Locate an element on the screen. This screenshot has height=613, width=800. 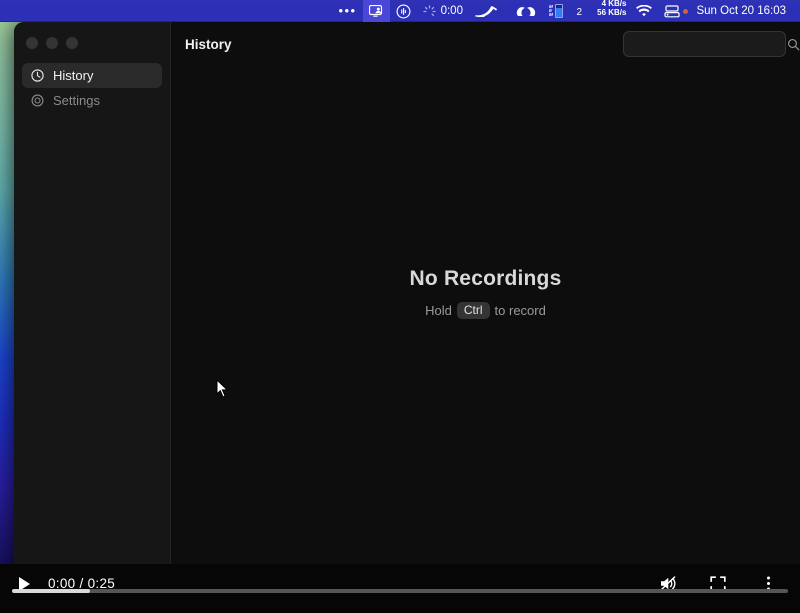
timer-indicator: 0:00 is located at coordinates (443, 11).